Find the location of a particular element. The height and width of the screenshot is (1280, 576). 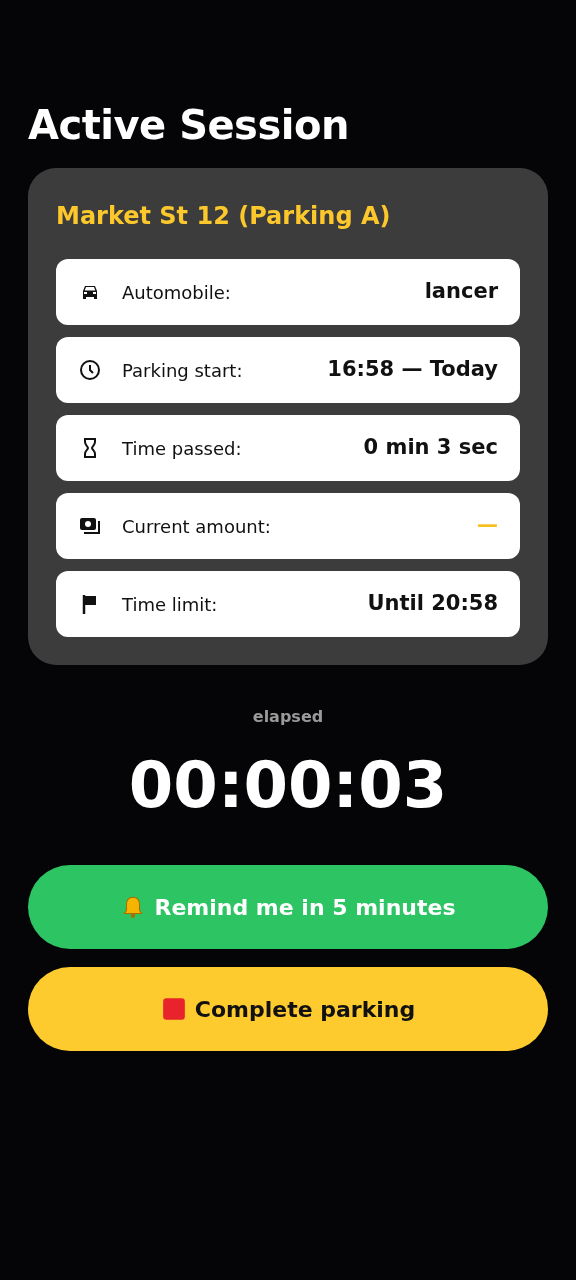

location-title: Market St 12 (Parking A) is located at coordinates (224, 216).